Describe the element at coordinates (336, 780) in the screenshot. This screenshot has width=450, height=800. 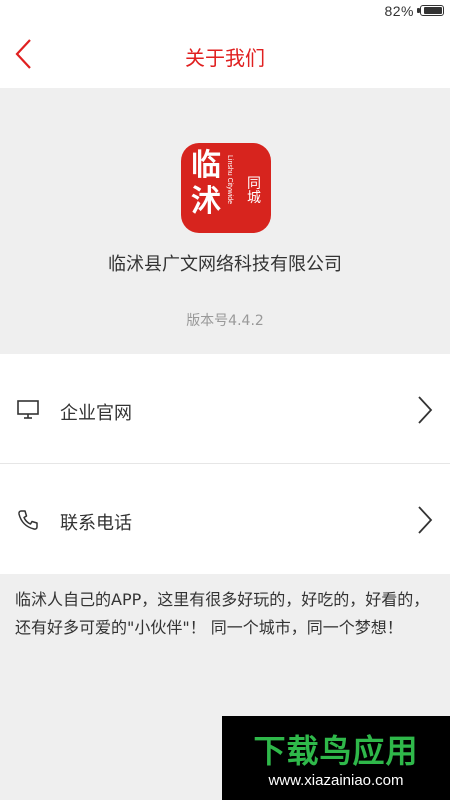
I see `watermark-url: www.xiazainiao.com` at that location.